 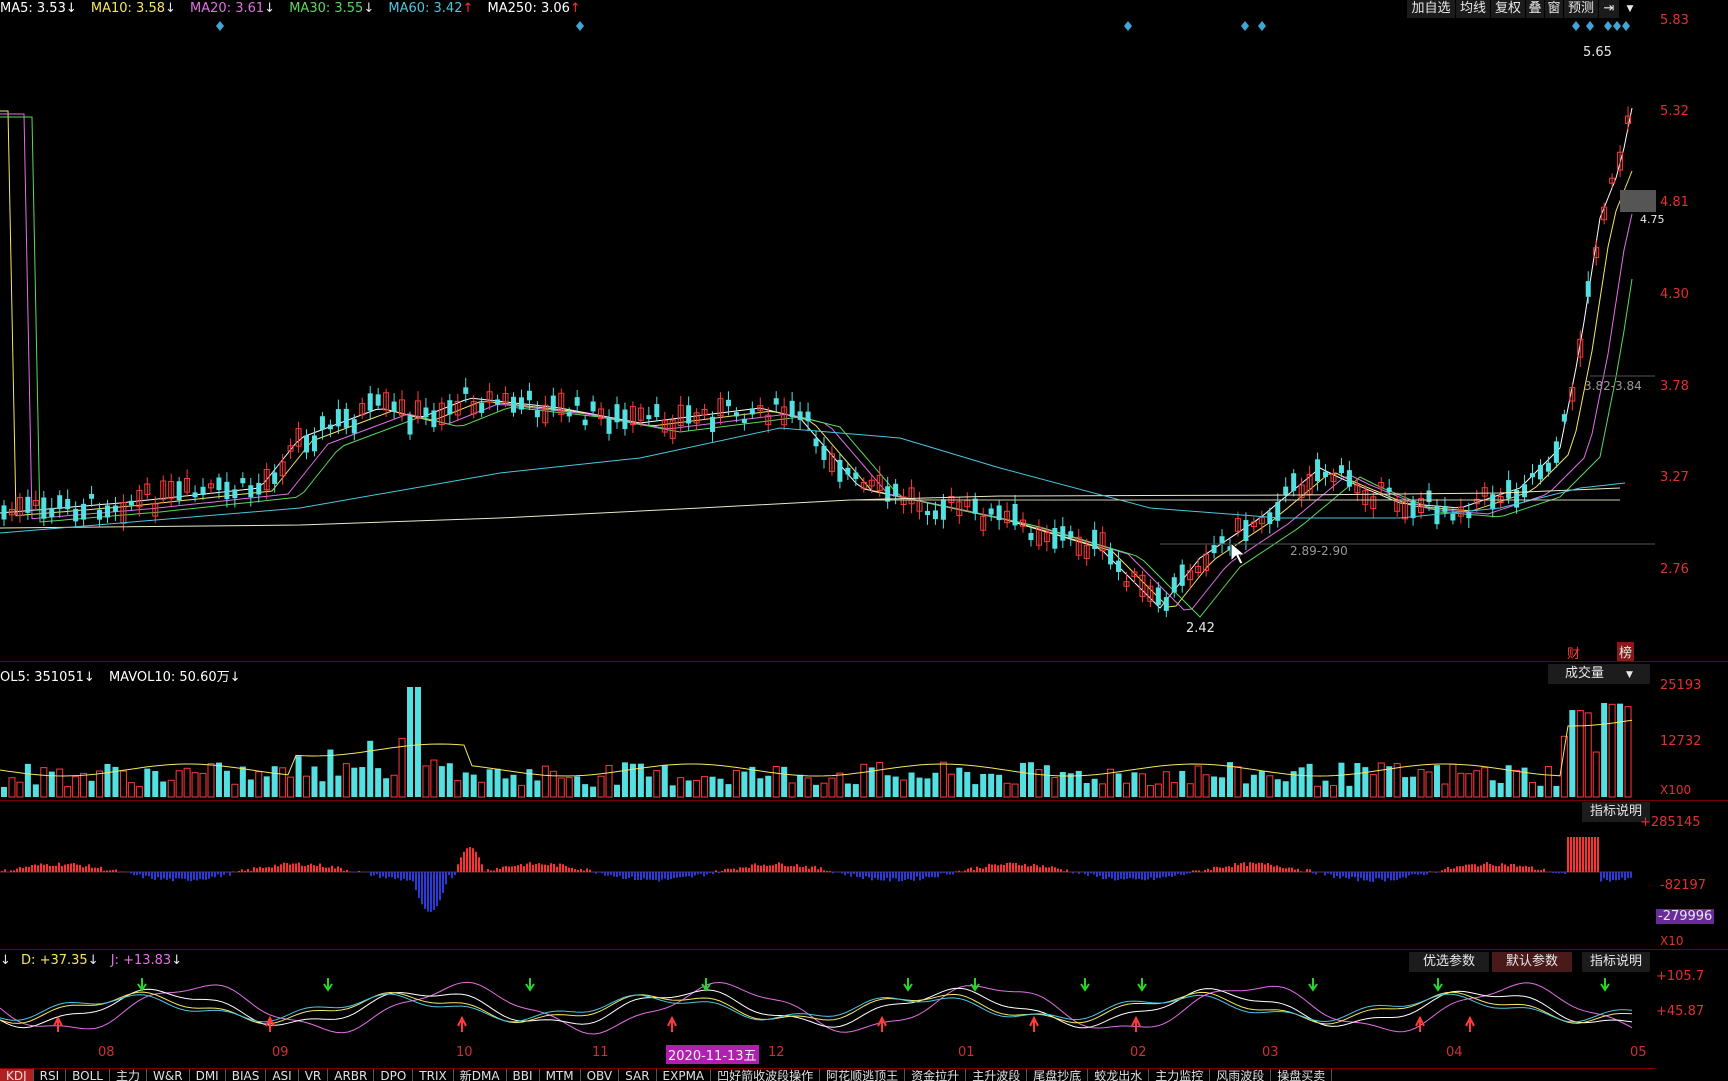 What do you see at coordinates (997, 1075) in the screenshot?
I see `indicator-tab-21: 主升波段` at bounding box center [997, 1075].